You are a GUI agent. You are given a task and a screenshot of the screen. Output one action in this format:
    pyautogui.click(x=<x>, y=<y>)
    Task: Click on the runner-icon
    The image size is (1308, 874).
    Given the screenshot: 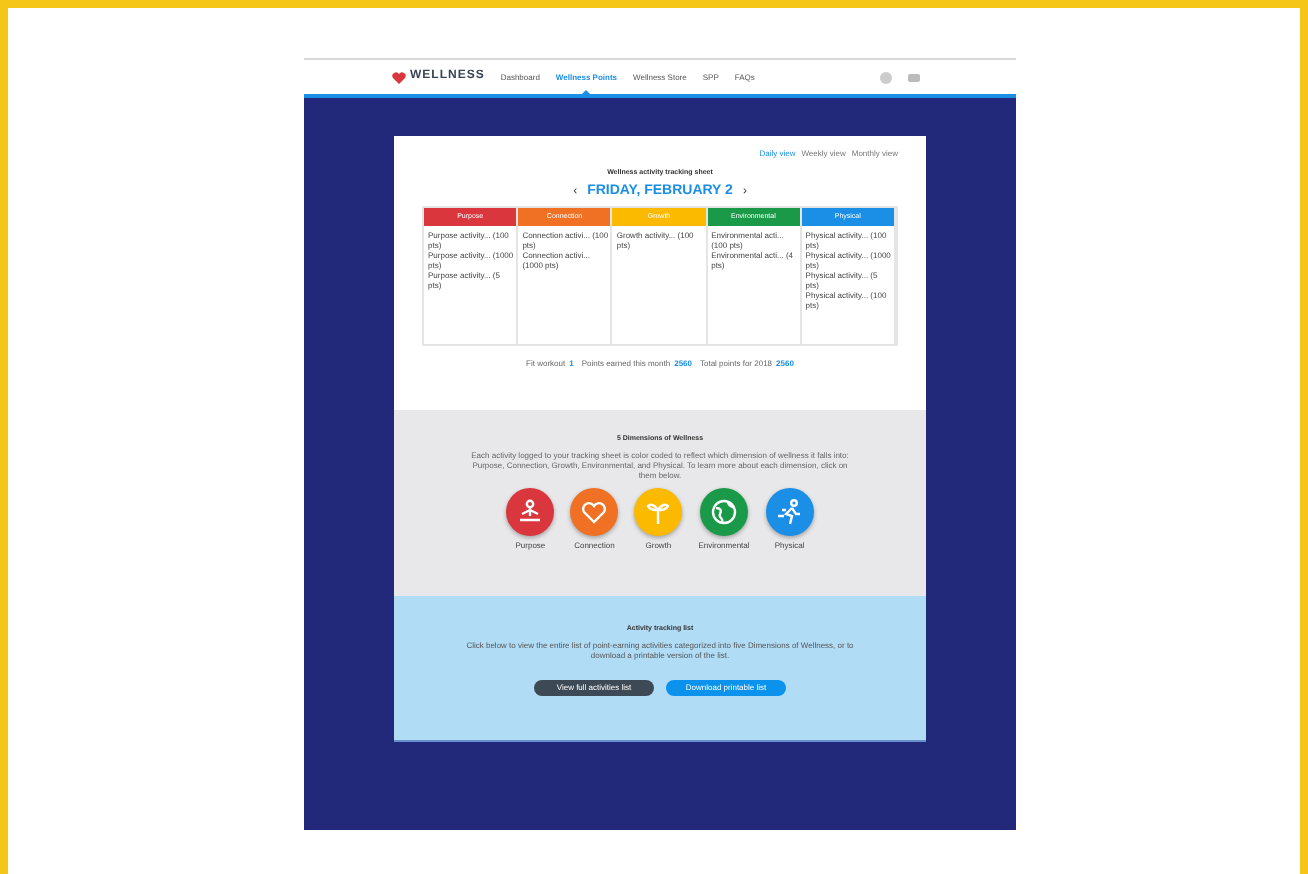 What is the action you would take?
    pyautogui.click(x=789, y=512)
    